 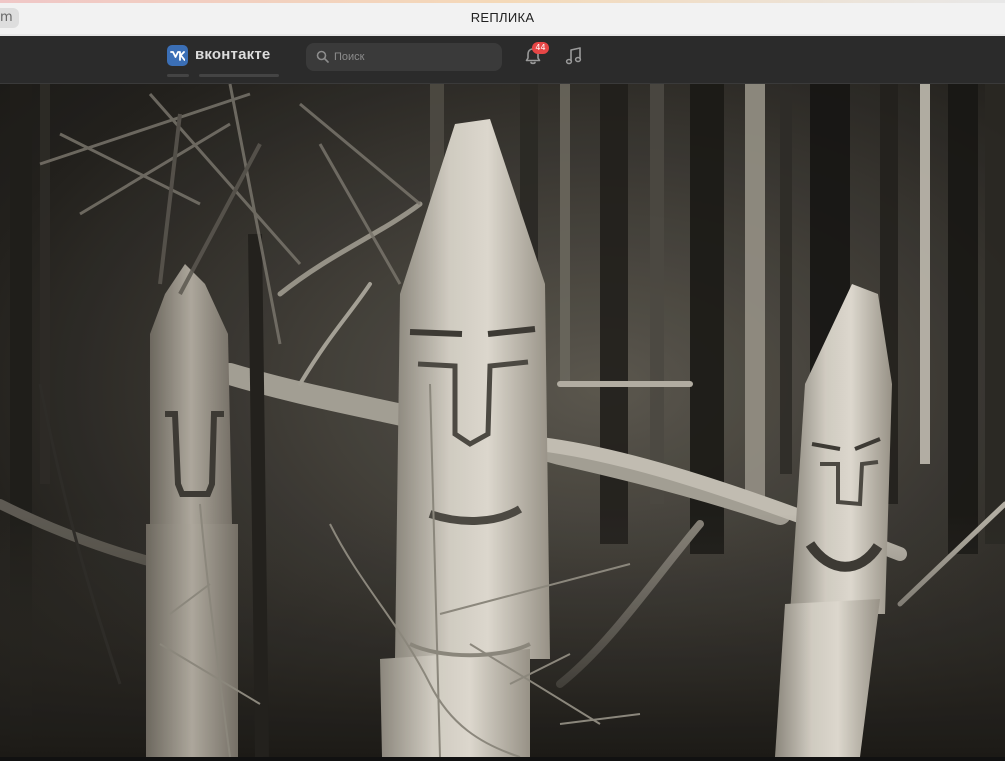 I want to click on vk-wordmark: вконтакте, so click(x=232, y=55).